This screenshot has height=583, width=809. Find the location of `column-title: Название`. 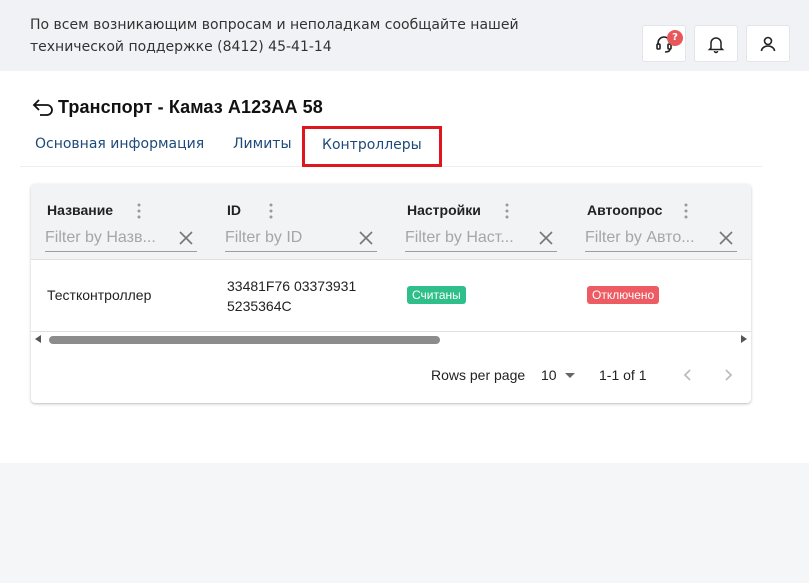

column-title: Название is located at coordinates (80, 210).